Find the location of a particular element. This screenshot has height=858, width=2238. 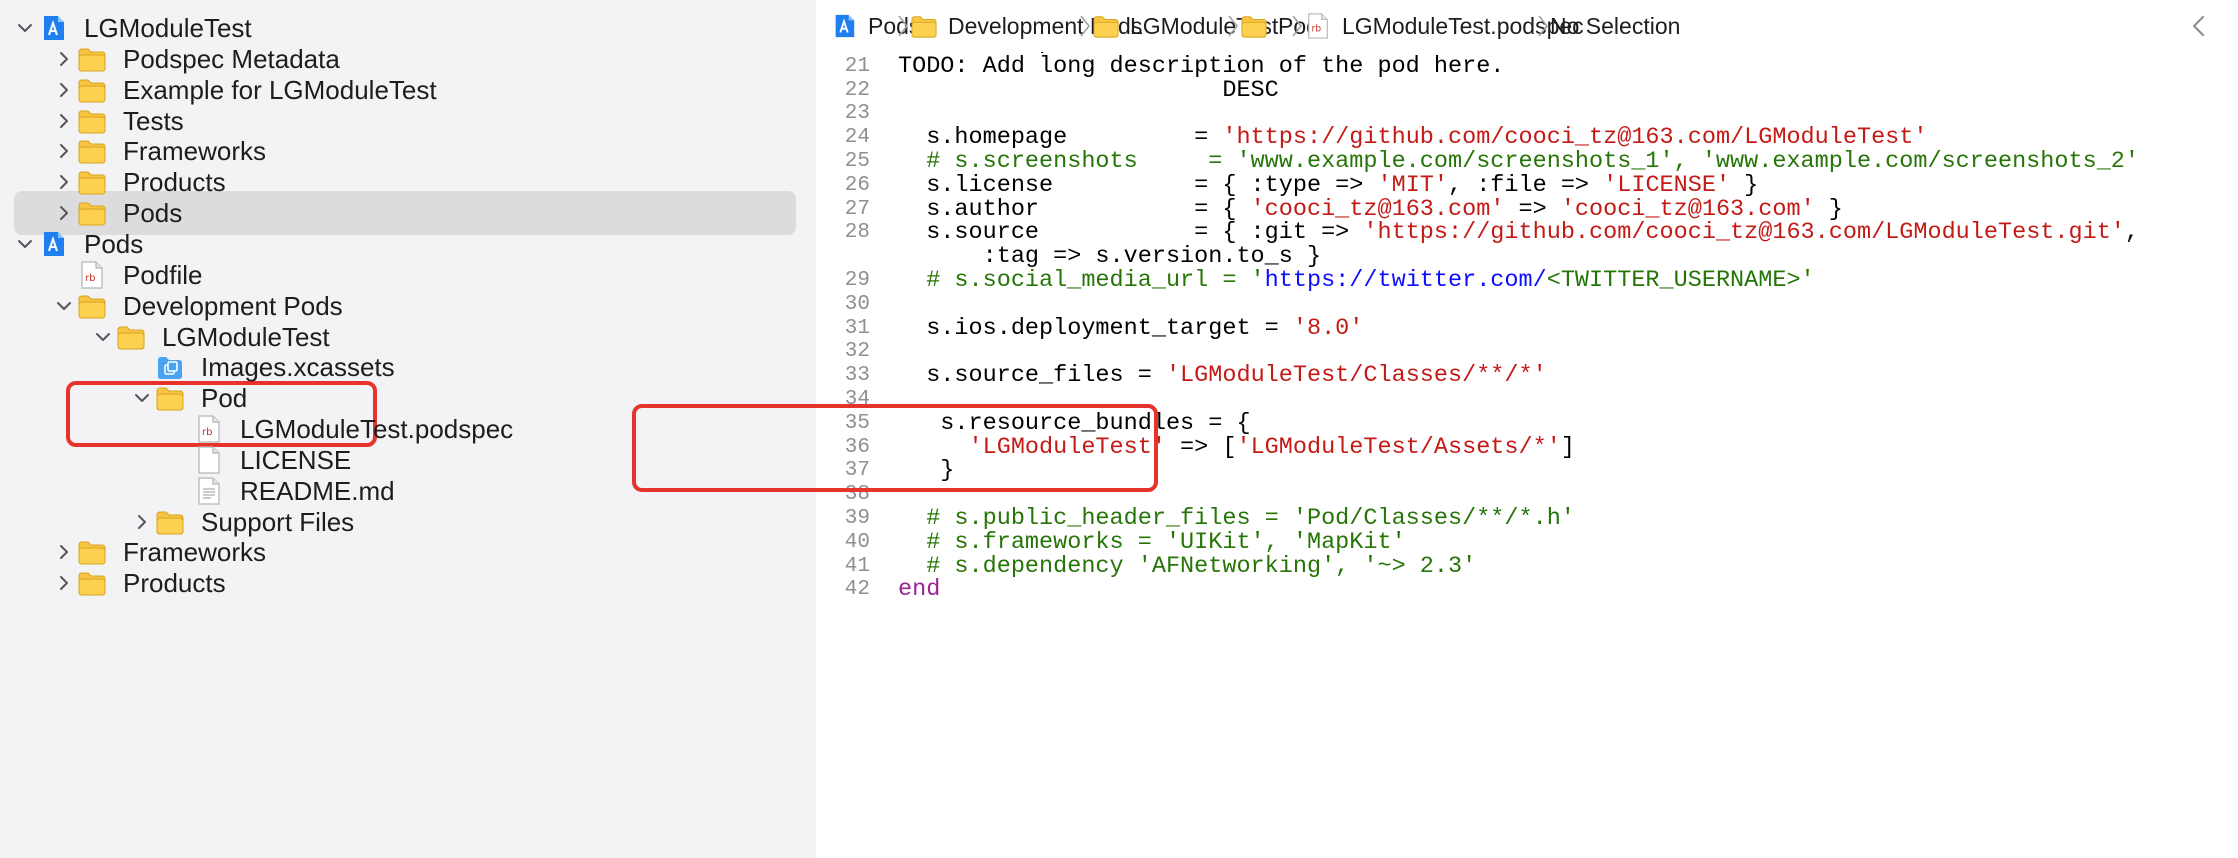

chevron-left-icon is located at coordinates (2199, 26).